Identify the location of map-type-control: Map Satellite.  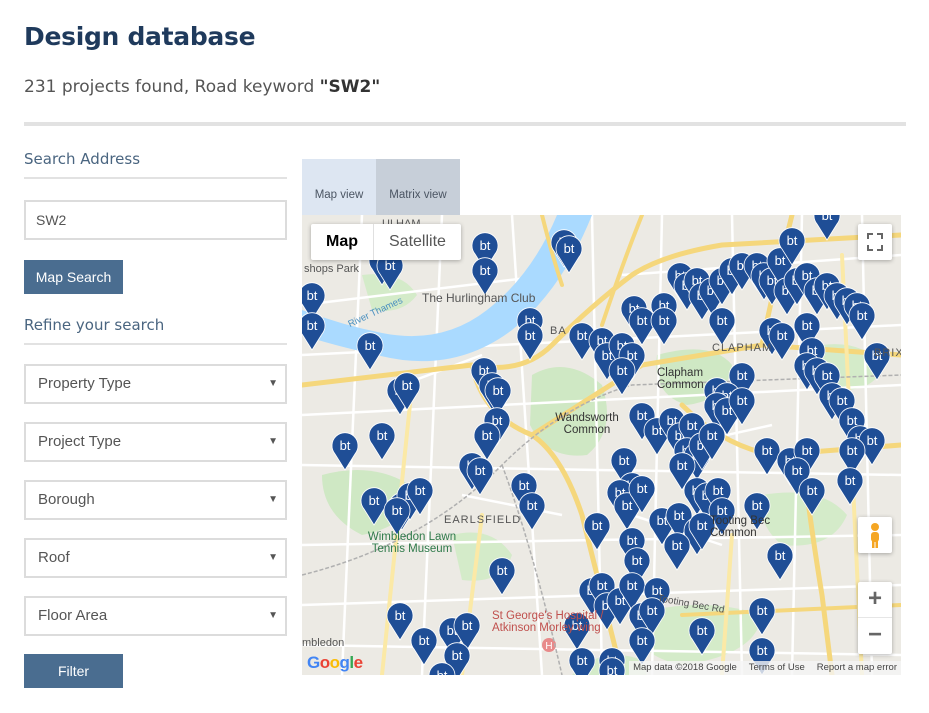
(386, 242).